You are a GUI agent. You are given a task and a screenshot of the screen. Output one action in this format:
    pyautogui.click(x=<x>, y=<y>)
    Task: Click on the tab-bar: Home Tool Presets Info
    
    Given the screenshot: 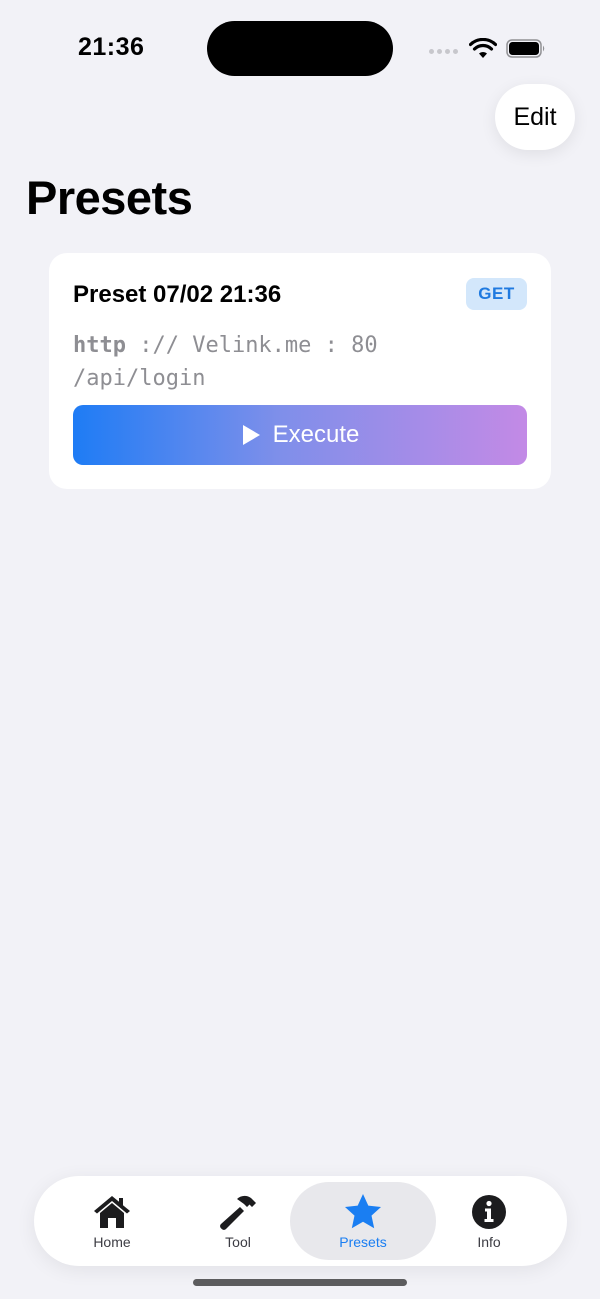 What is the action you would take?
    pyautogui.click(x=300, y=1221)
    